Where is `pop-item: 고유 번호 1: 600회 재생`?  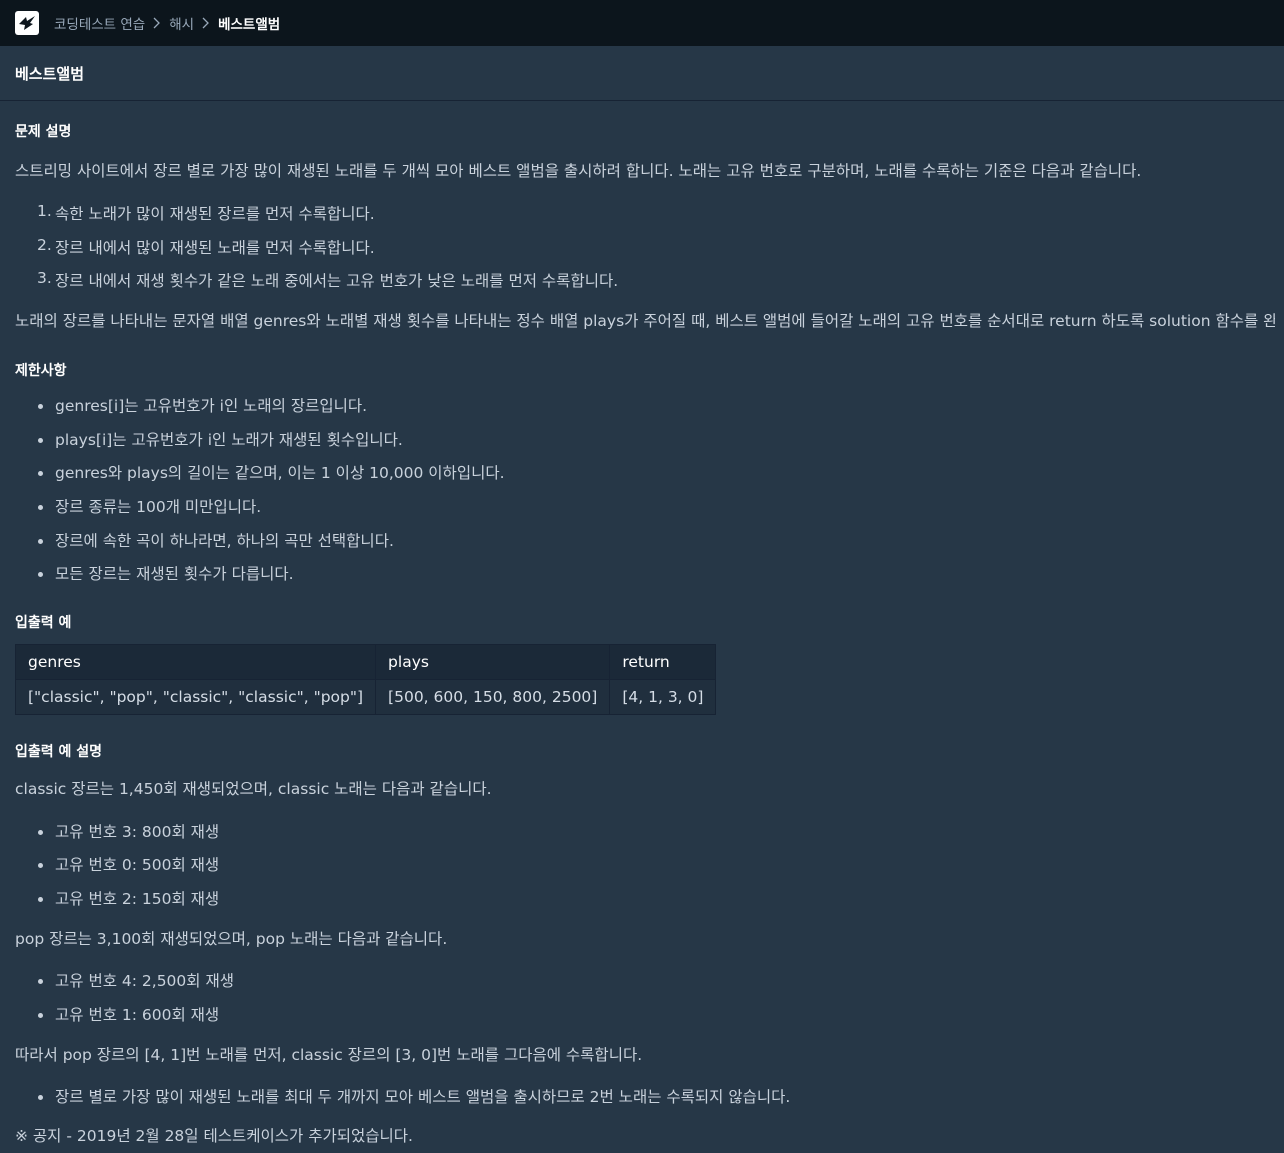
pop-item: 고유 번호 1: 600회 재생 is located at coordinates (137, 1015).